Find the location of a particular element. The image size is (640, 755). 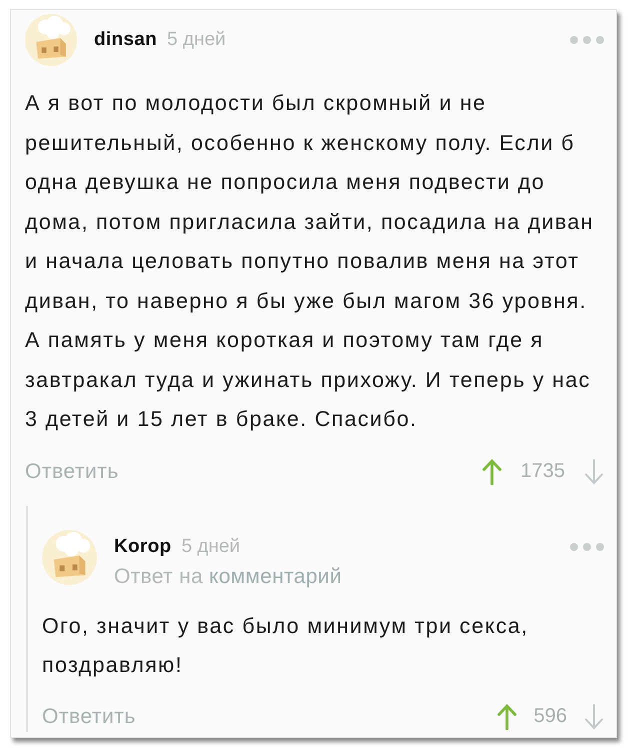

username: Korop is located at coordinates (143, 547).